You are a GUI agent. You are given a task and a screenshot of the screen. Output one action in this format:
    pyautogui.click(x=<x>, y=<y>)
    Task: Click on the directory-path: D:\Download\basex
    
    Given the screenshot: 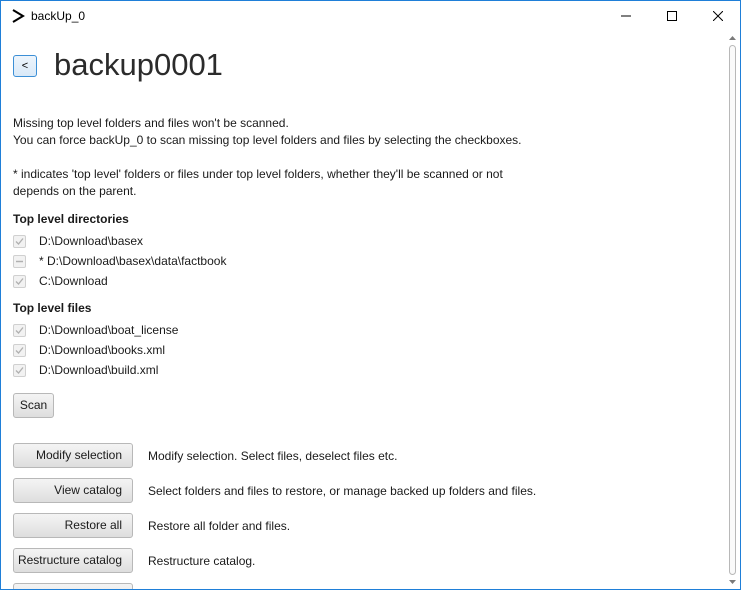 What is the action you would take?
    pyautogui.click(x=91, y=241)
    